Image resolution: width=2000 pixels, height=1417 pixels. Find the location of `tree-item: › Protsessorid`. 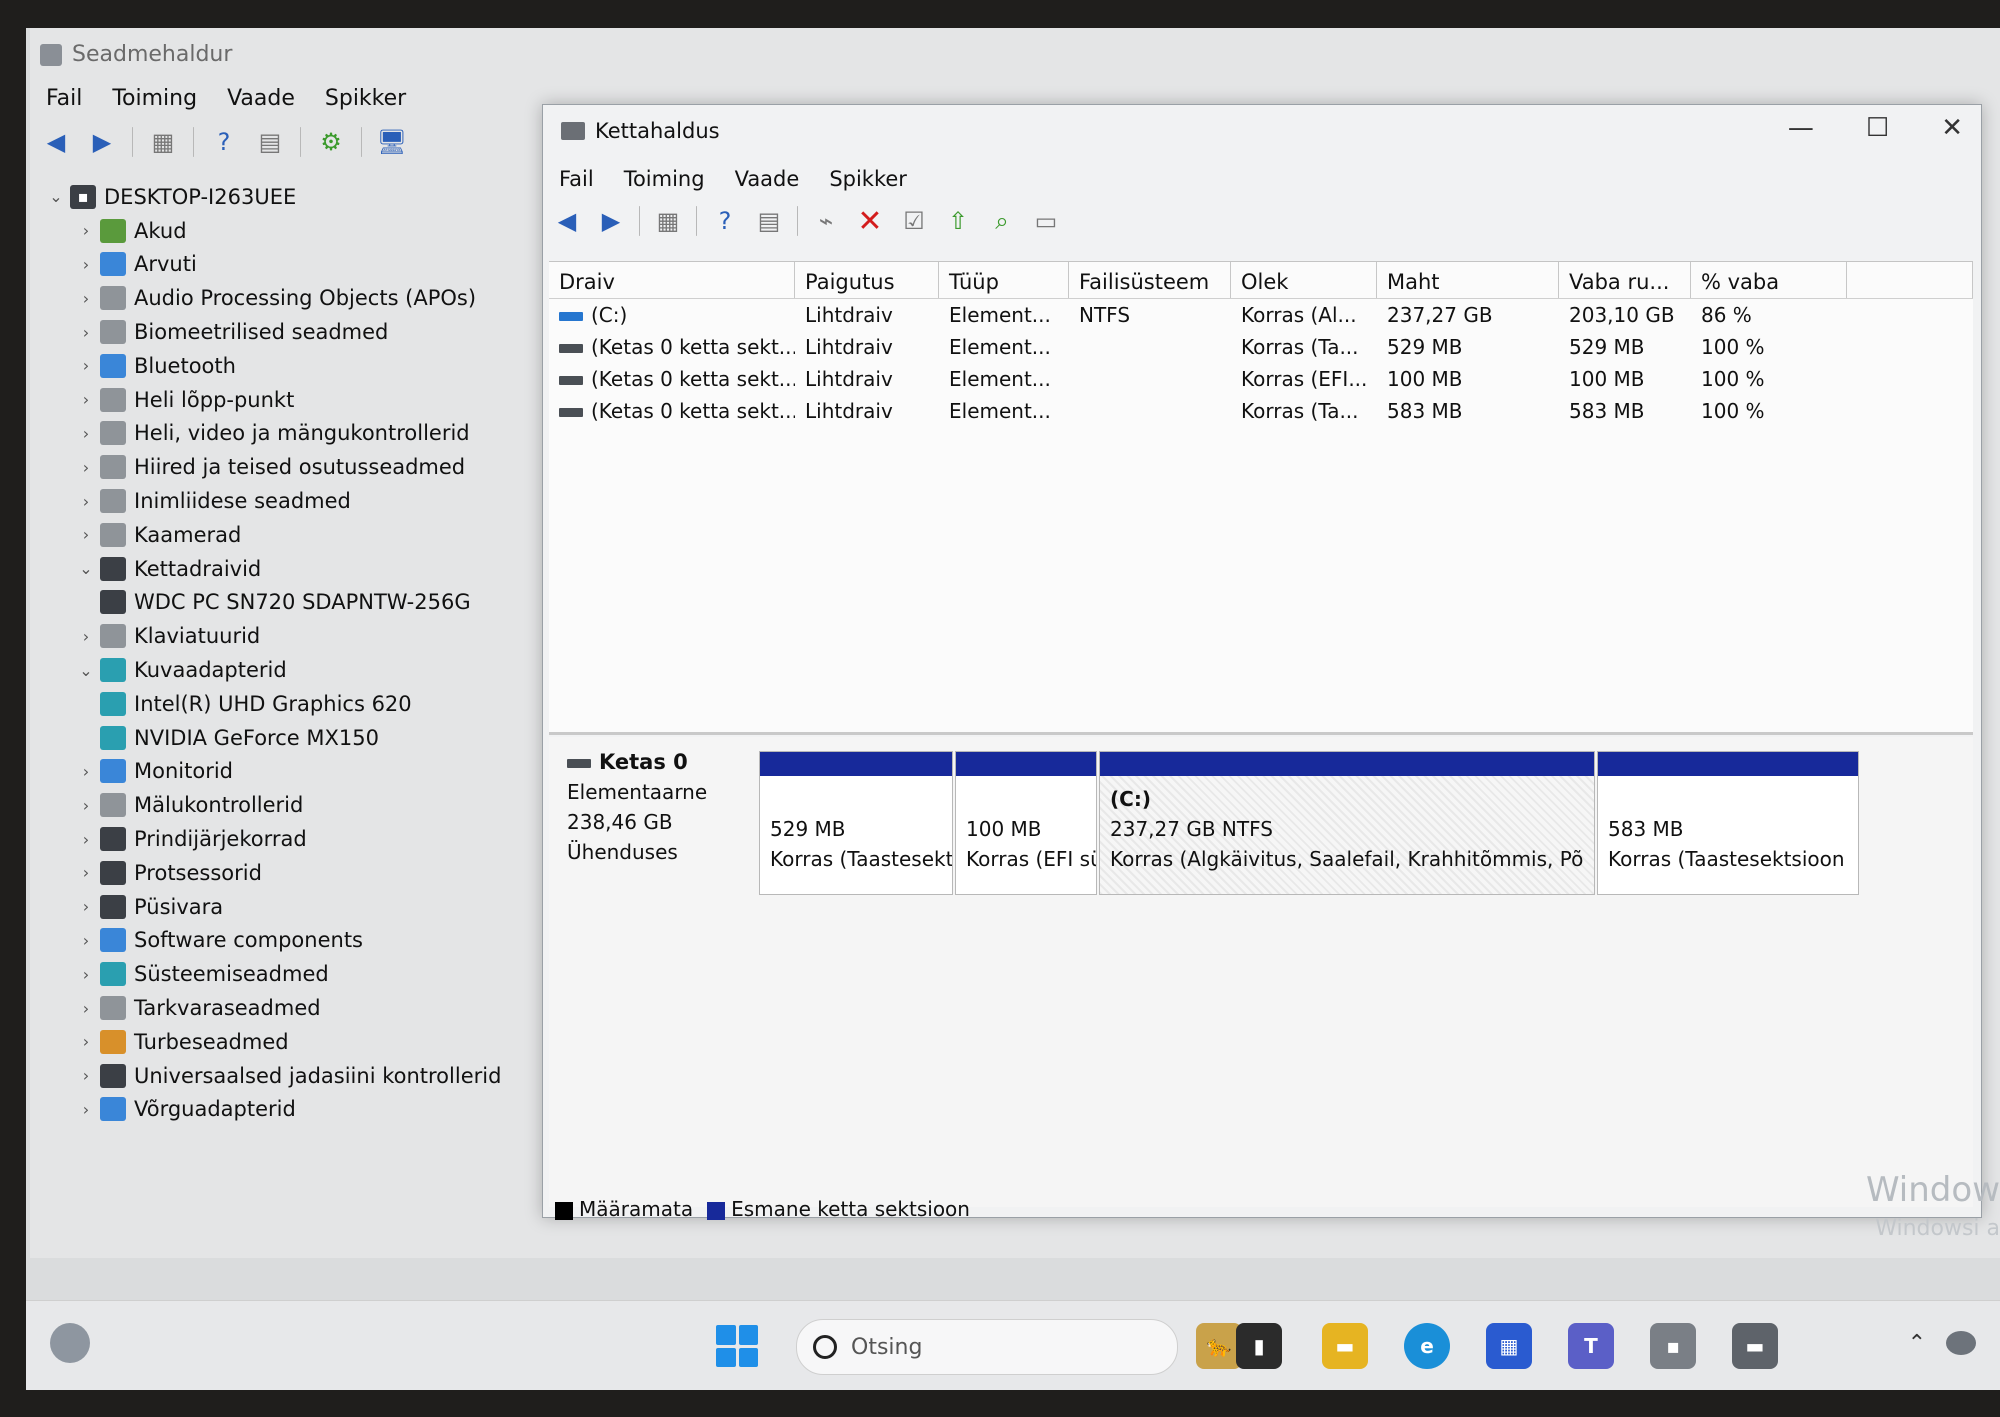

tree-item: › Protsessorid is located at coordinates (302, 873).